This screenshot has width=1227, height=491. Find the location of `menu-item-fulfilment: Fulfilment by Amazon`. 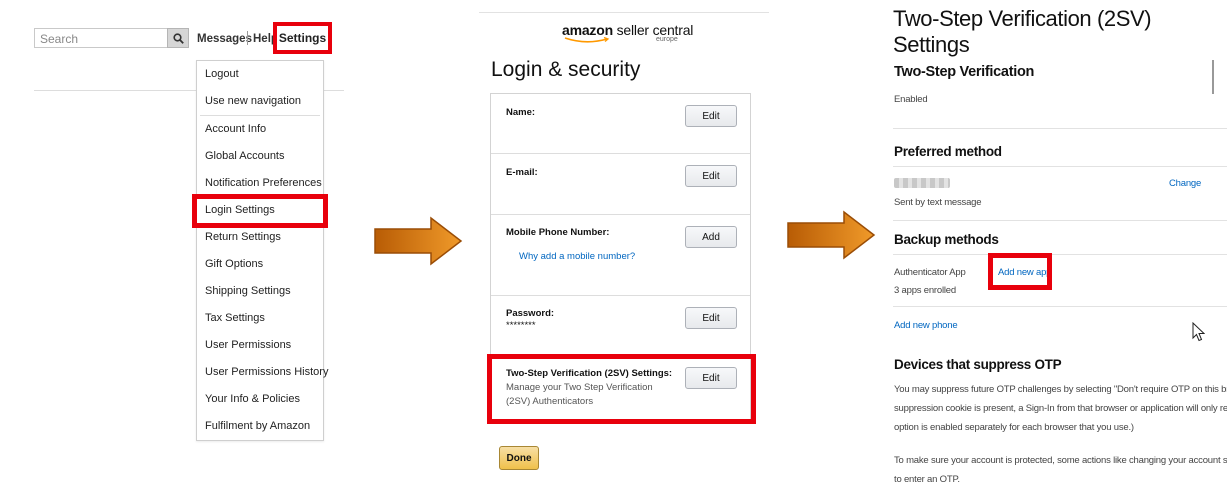

menu-item-fulfilment: Fulfilment by Amazon is located at coordinates (257, 426).